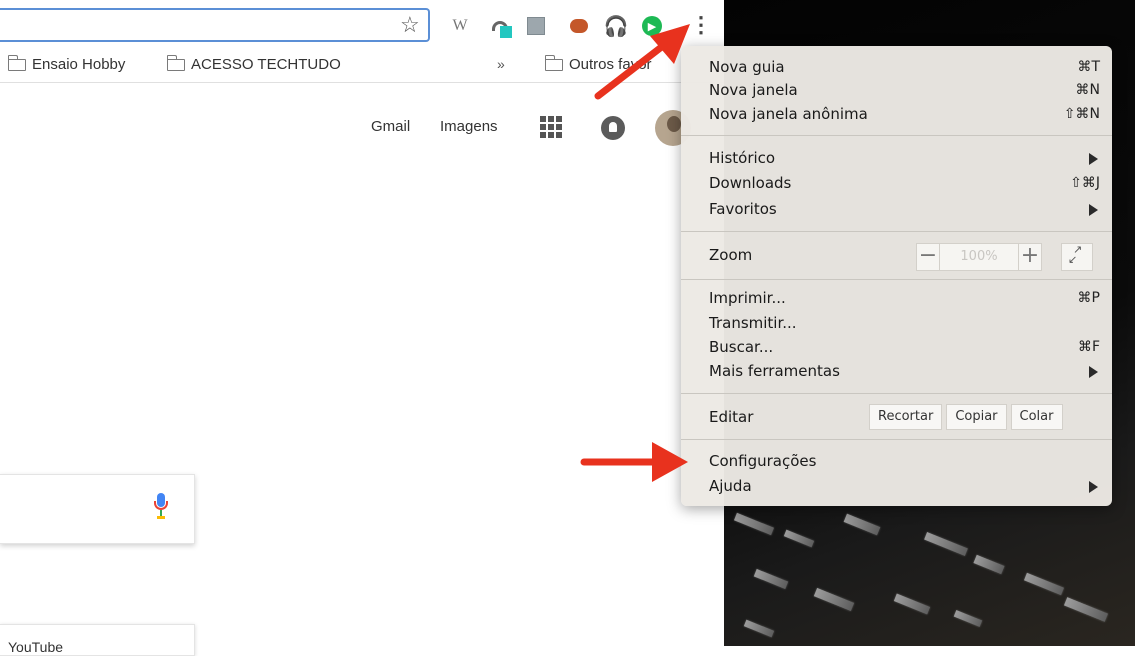 Image resolution: width=1135 pixels, height=656 pixels. What do you see at coordinates (896, 487) in the screenshot?
I see `menu-item-ajuda: Ajuda` at bounding box center [896, 487].